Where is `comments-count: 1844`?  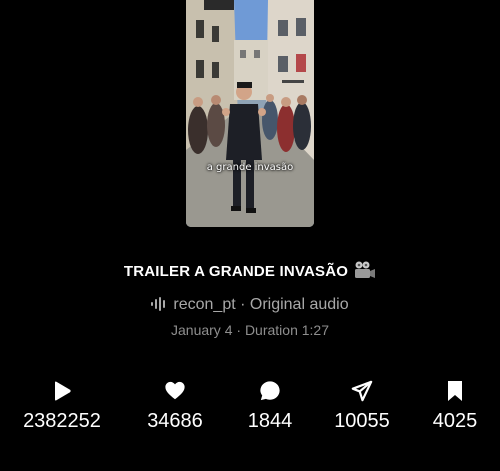 comments-count: 1844 is located at coordinates (270, 421).